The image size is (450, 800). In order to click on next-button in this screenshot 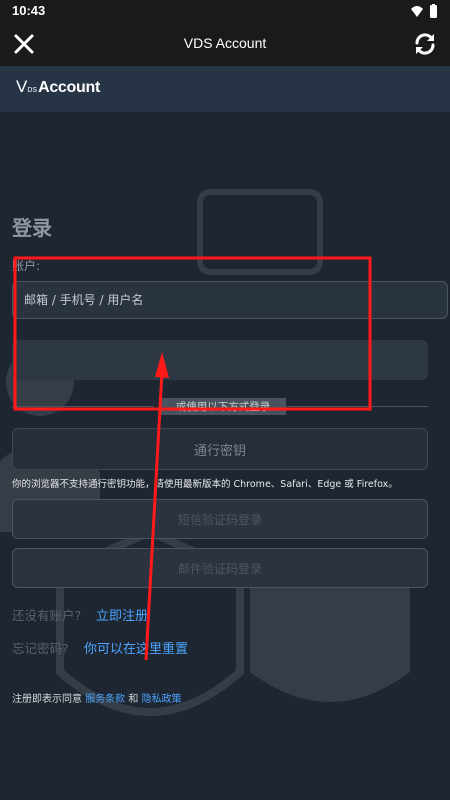, I will do `click(220, 360)`.